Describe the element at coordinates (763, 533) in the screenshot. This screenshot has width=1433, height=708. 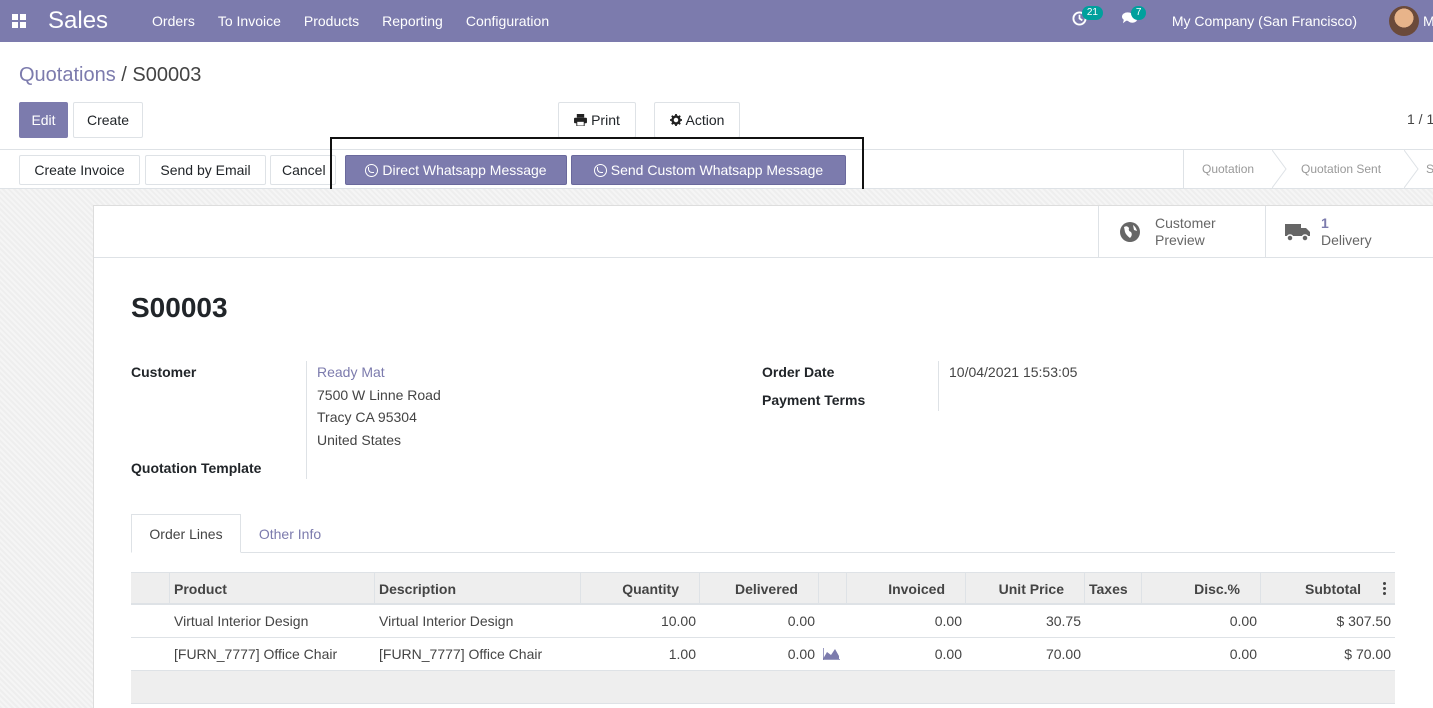
I see `notebook-tabs: Order Lines Other Info` at that location.